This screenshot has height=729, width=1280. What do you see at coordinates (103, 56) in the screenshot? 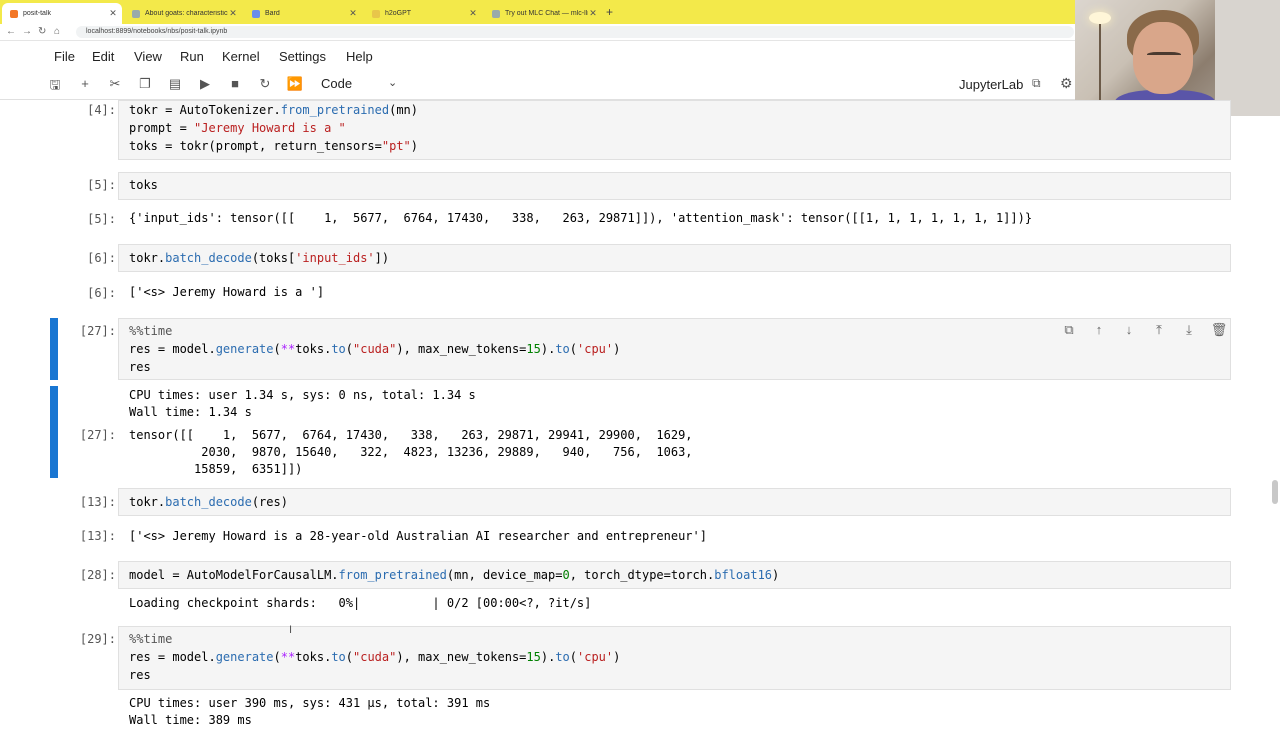
I see `menu-edit: Edit` at bounding box center [103, 56].